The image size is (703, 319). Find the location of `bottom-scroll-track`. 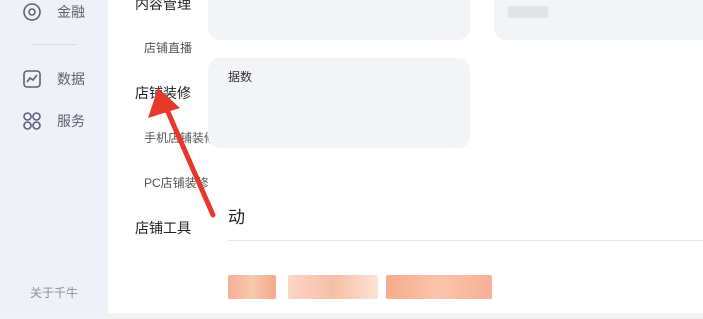

bottom-scroll-track is located at coordinates (351, 316).